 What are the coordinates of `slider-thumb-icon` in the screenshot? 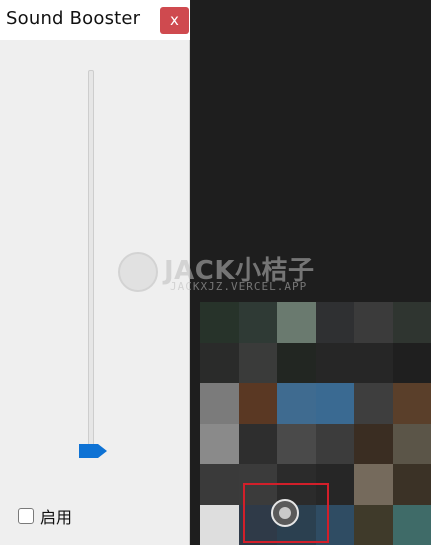 It's located at (93, 451).